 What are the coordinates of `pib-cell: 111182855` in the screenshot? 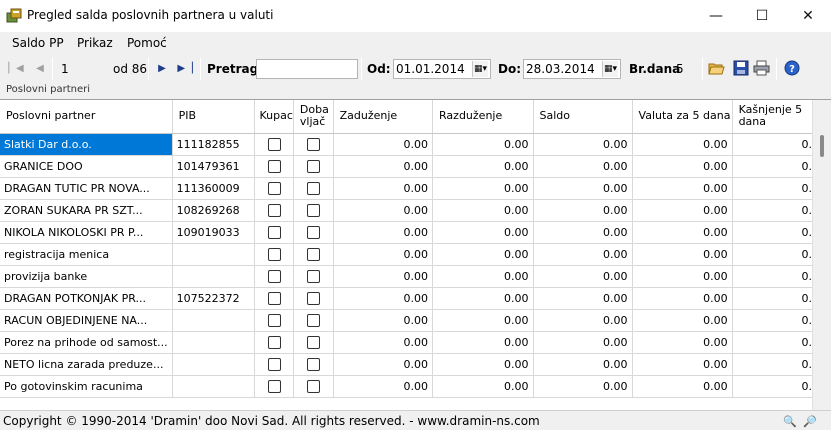 It's located at (214, 144).